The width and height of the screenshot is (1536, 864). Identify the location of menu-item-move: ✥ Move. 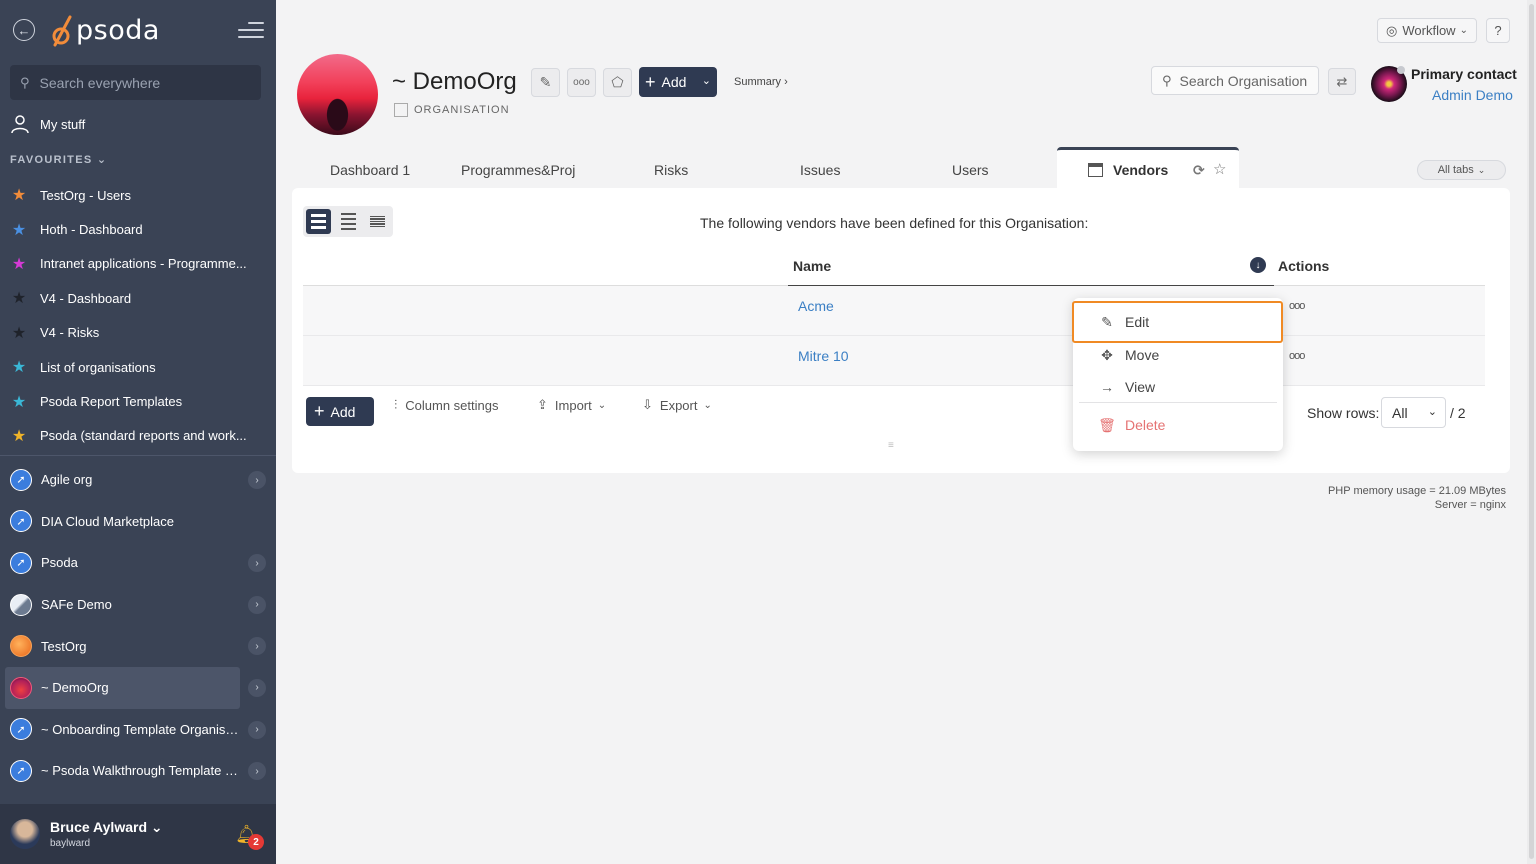
(1178, 355).